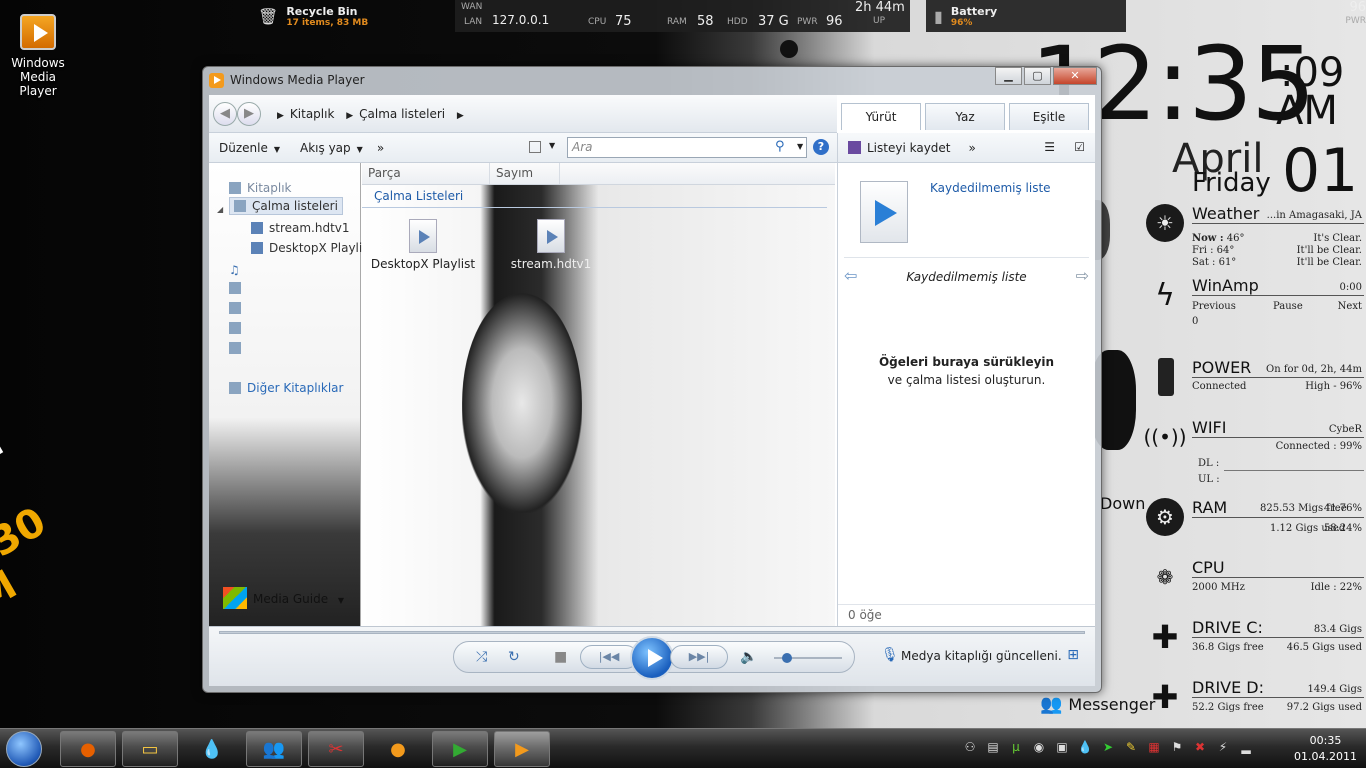 This screenshot has height=768, width=1366. What do you see at coordinates (283, 598) in the screenshot?
I see `media-guide-button: Media Guide ▼` at bounding box center [283, 598].